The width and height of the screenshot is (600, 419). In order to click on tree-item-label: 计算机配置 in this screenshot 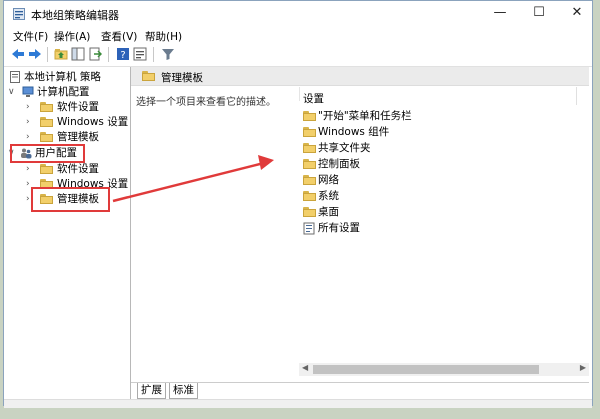, I will do `click(63, 92)`.